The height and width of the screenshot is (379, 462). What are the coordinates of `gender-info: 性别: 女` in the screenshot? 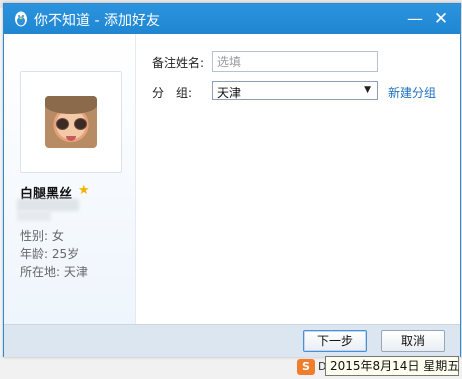 It's located at (42, 236).